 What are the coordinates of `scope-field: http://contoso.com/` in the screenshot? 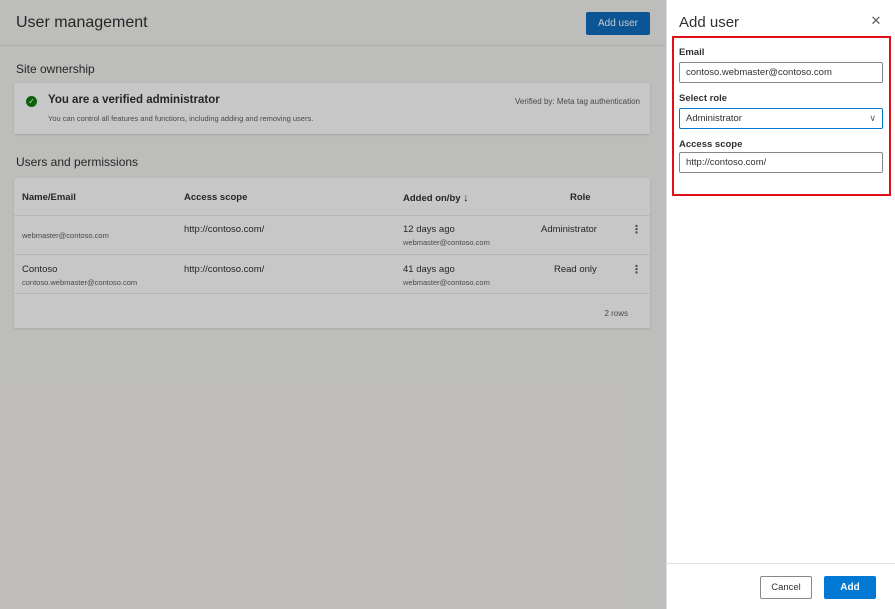 It's located at (781, 162).